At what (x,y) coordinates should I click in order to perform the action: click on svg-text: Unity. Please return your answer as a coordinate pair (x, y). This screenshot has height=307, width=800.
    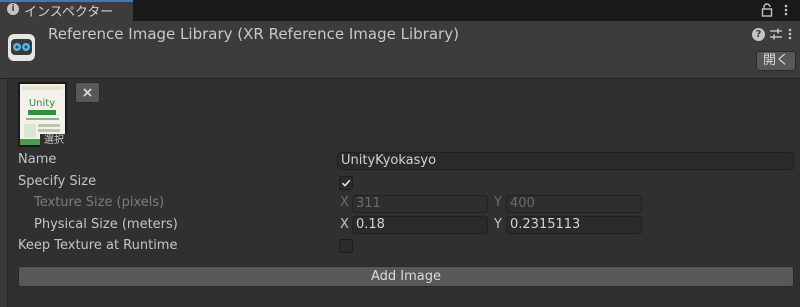
    Looking at the image, I should click on (42, 103).